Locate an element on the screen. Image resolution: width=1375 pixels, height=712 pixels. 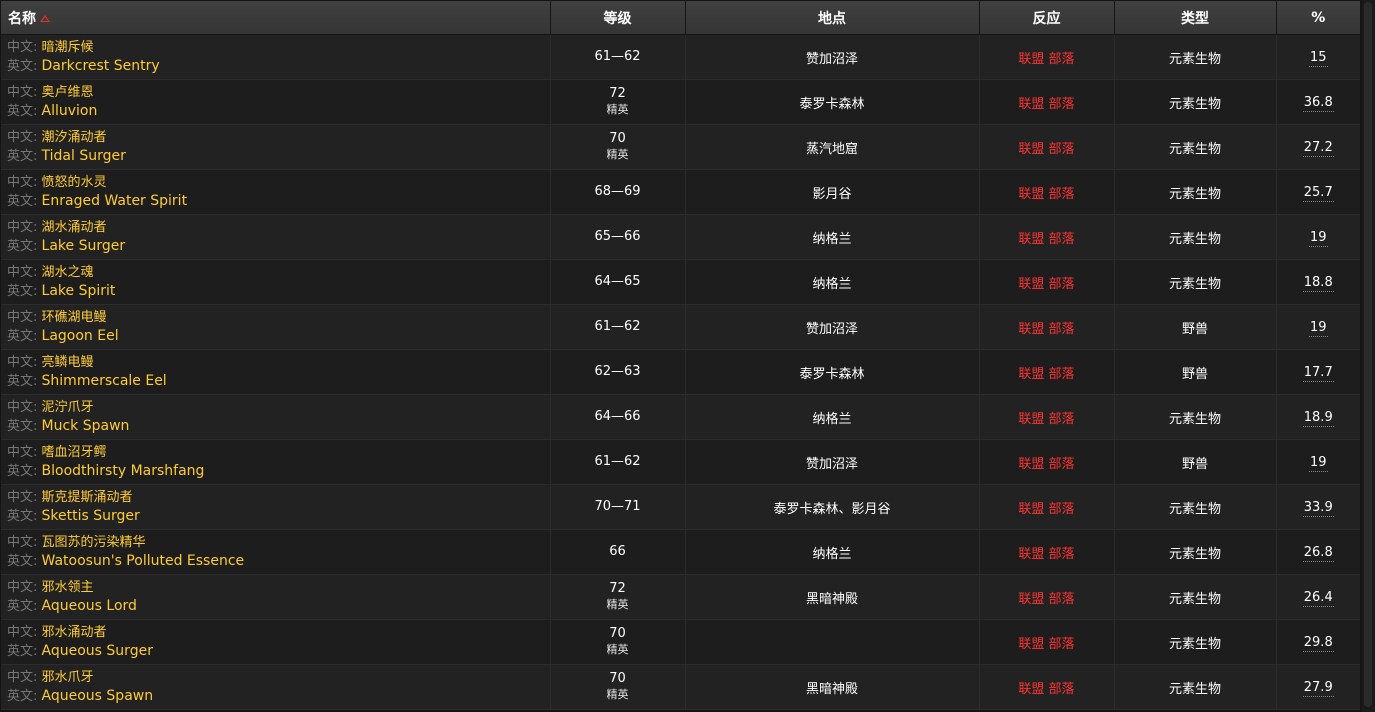
percent-value: 29.8 is located at coordinates (1318, 643).